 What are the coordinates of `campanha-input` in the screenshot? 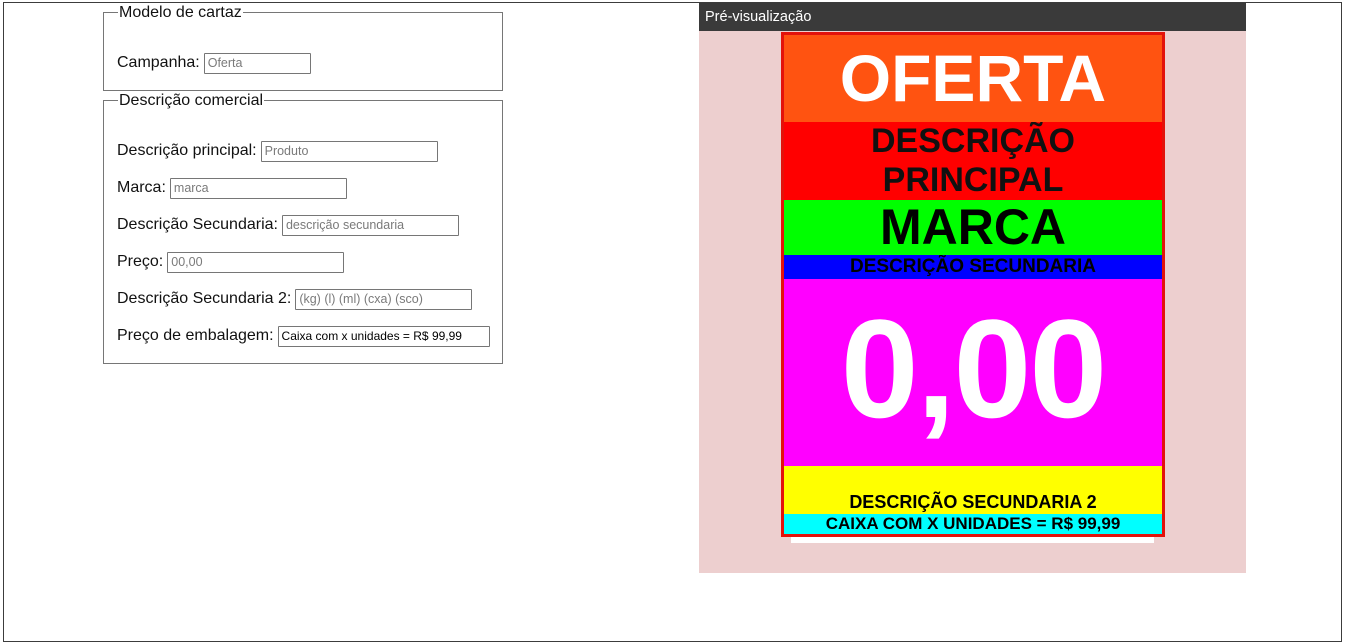 It's located at (257, 63).